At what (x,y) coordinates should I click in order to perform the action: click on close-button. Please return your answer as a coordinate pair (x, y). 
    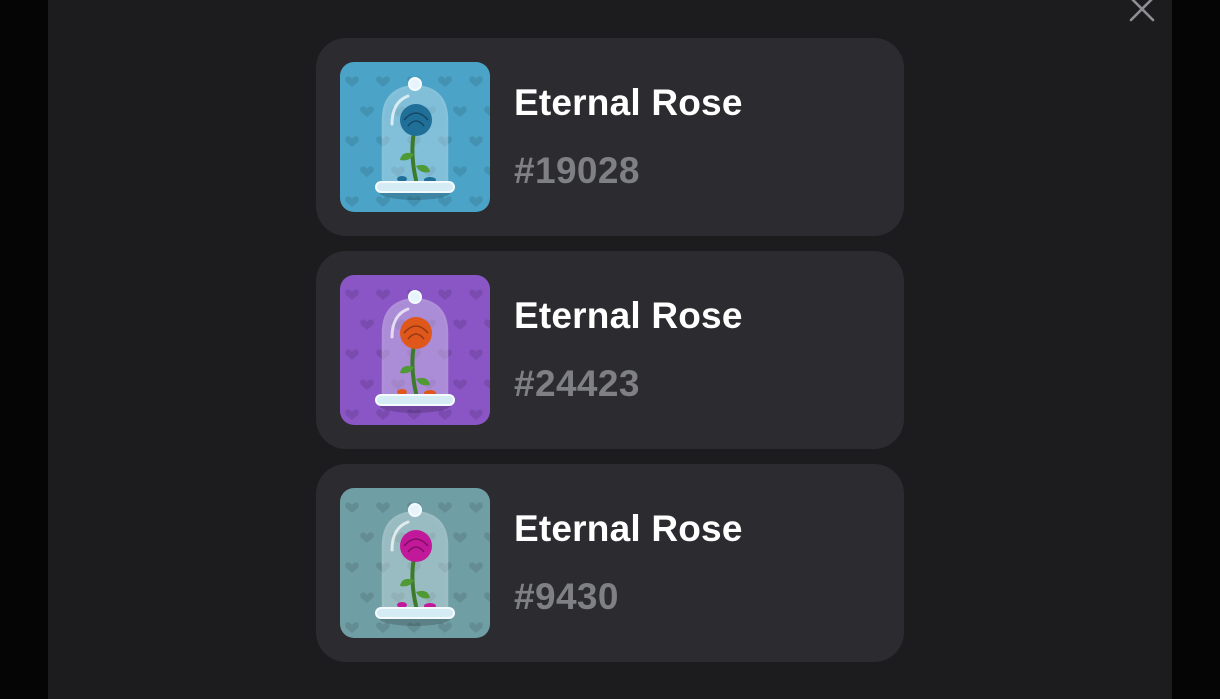
    Looking at the image, I should click on (1142, 13).